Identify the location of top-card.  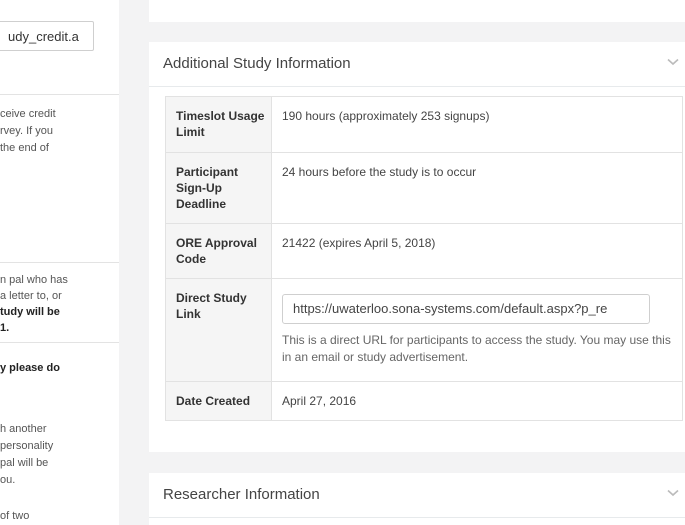
(417, 11).